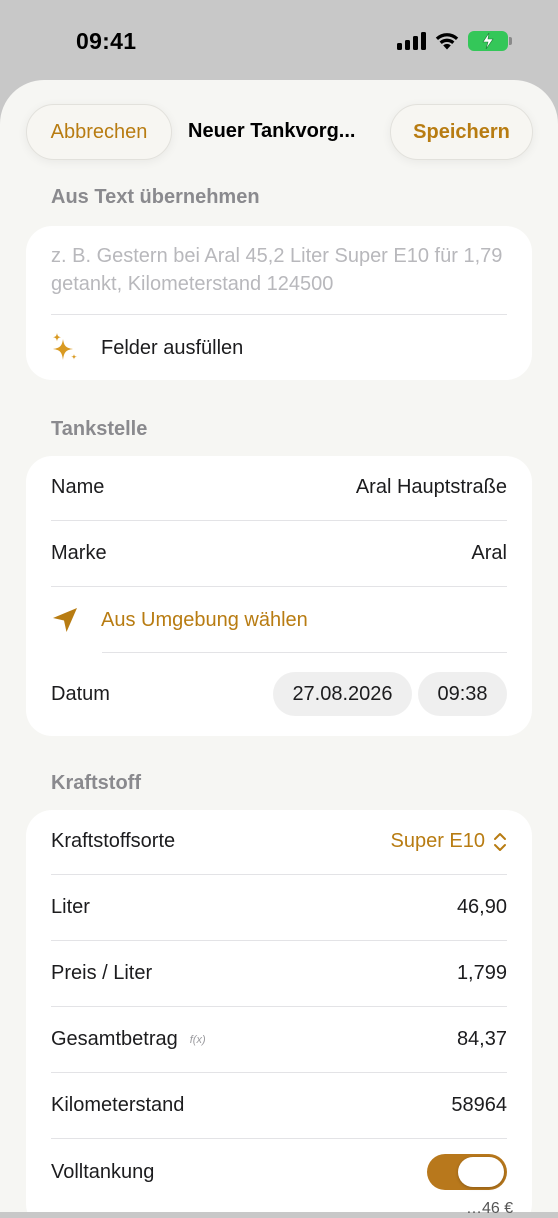 Image resolution: width=558 pixels, height=1218 pixels. Describe the element at coordinates (279, 841) in the screenshot. I see `fuel-type-row: Kraftstoffsorte Super E10` at that location.